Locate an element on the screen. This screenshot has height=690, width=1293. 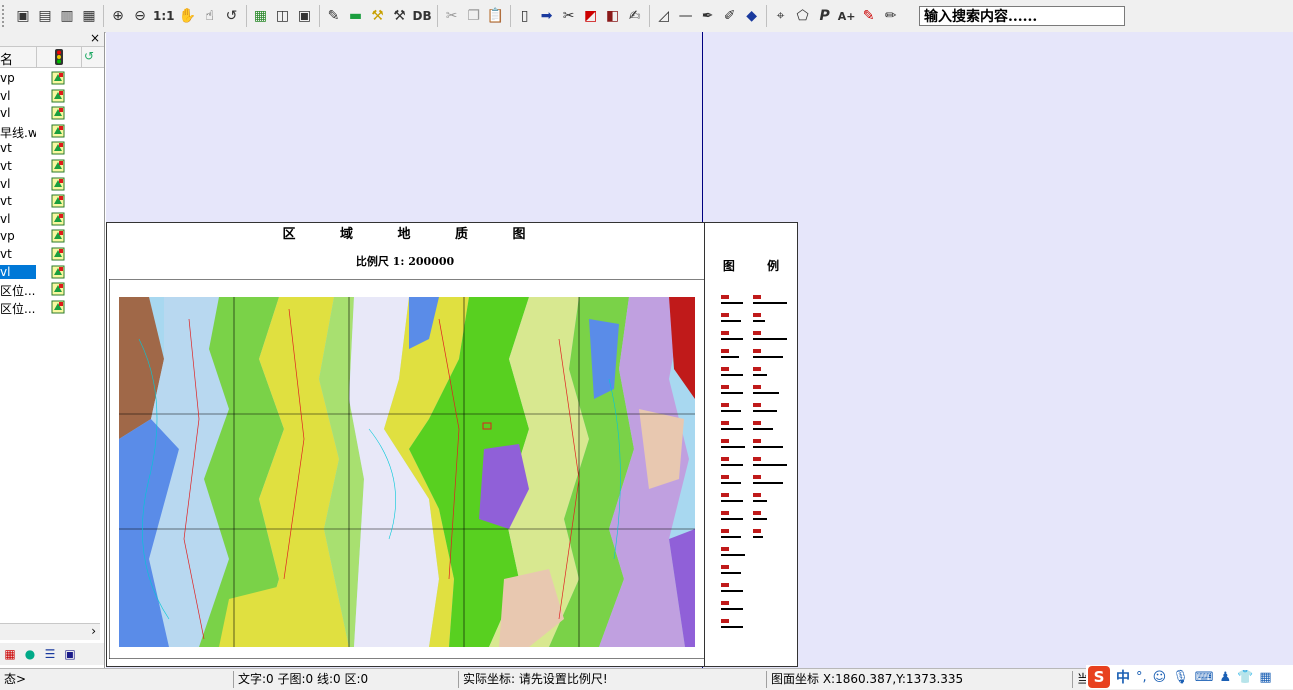
area-icon: ▣ is located at coordinates (70, 654).